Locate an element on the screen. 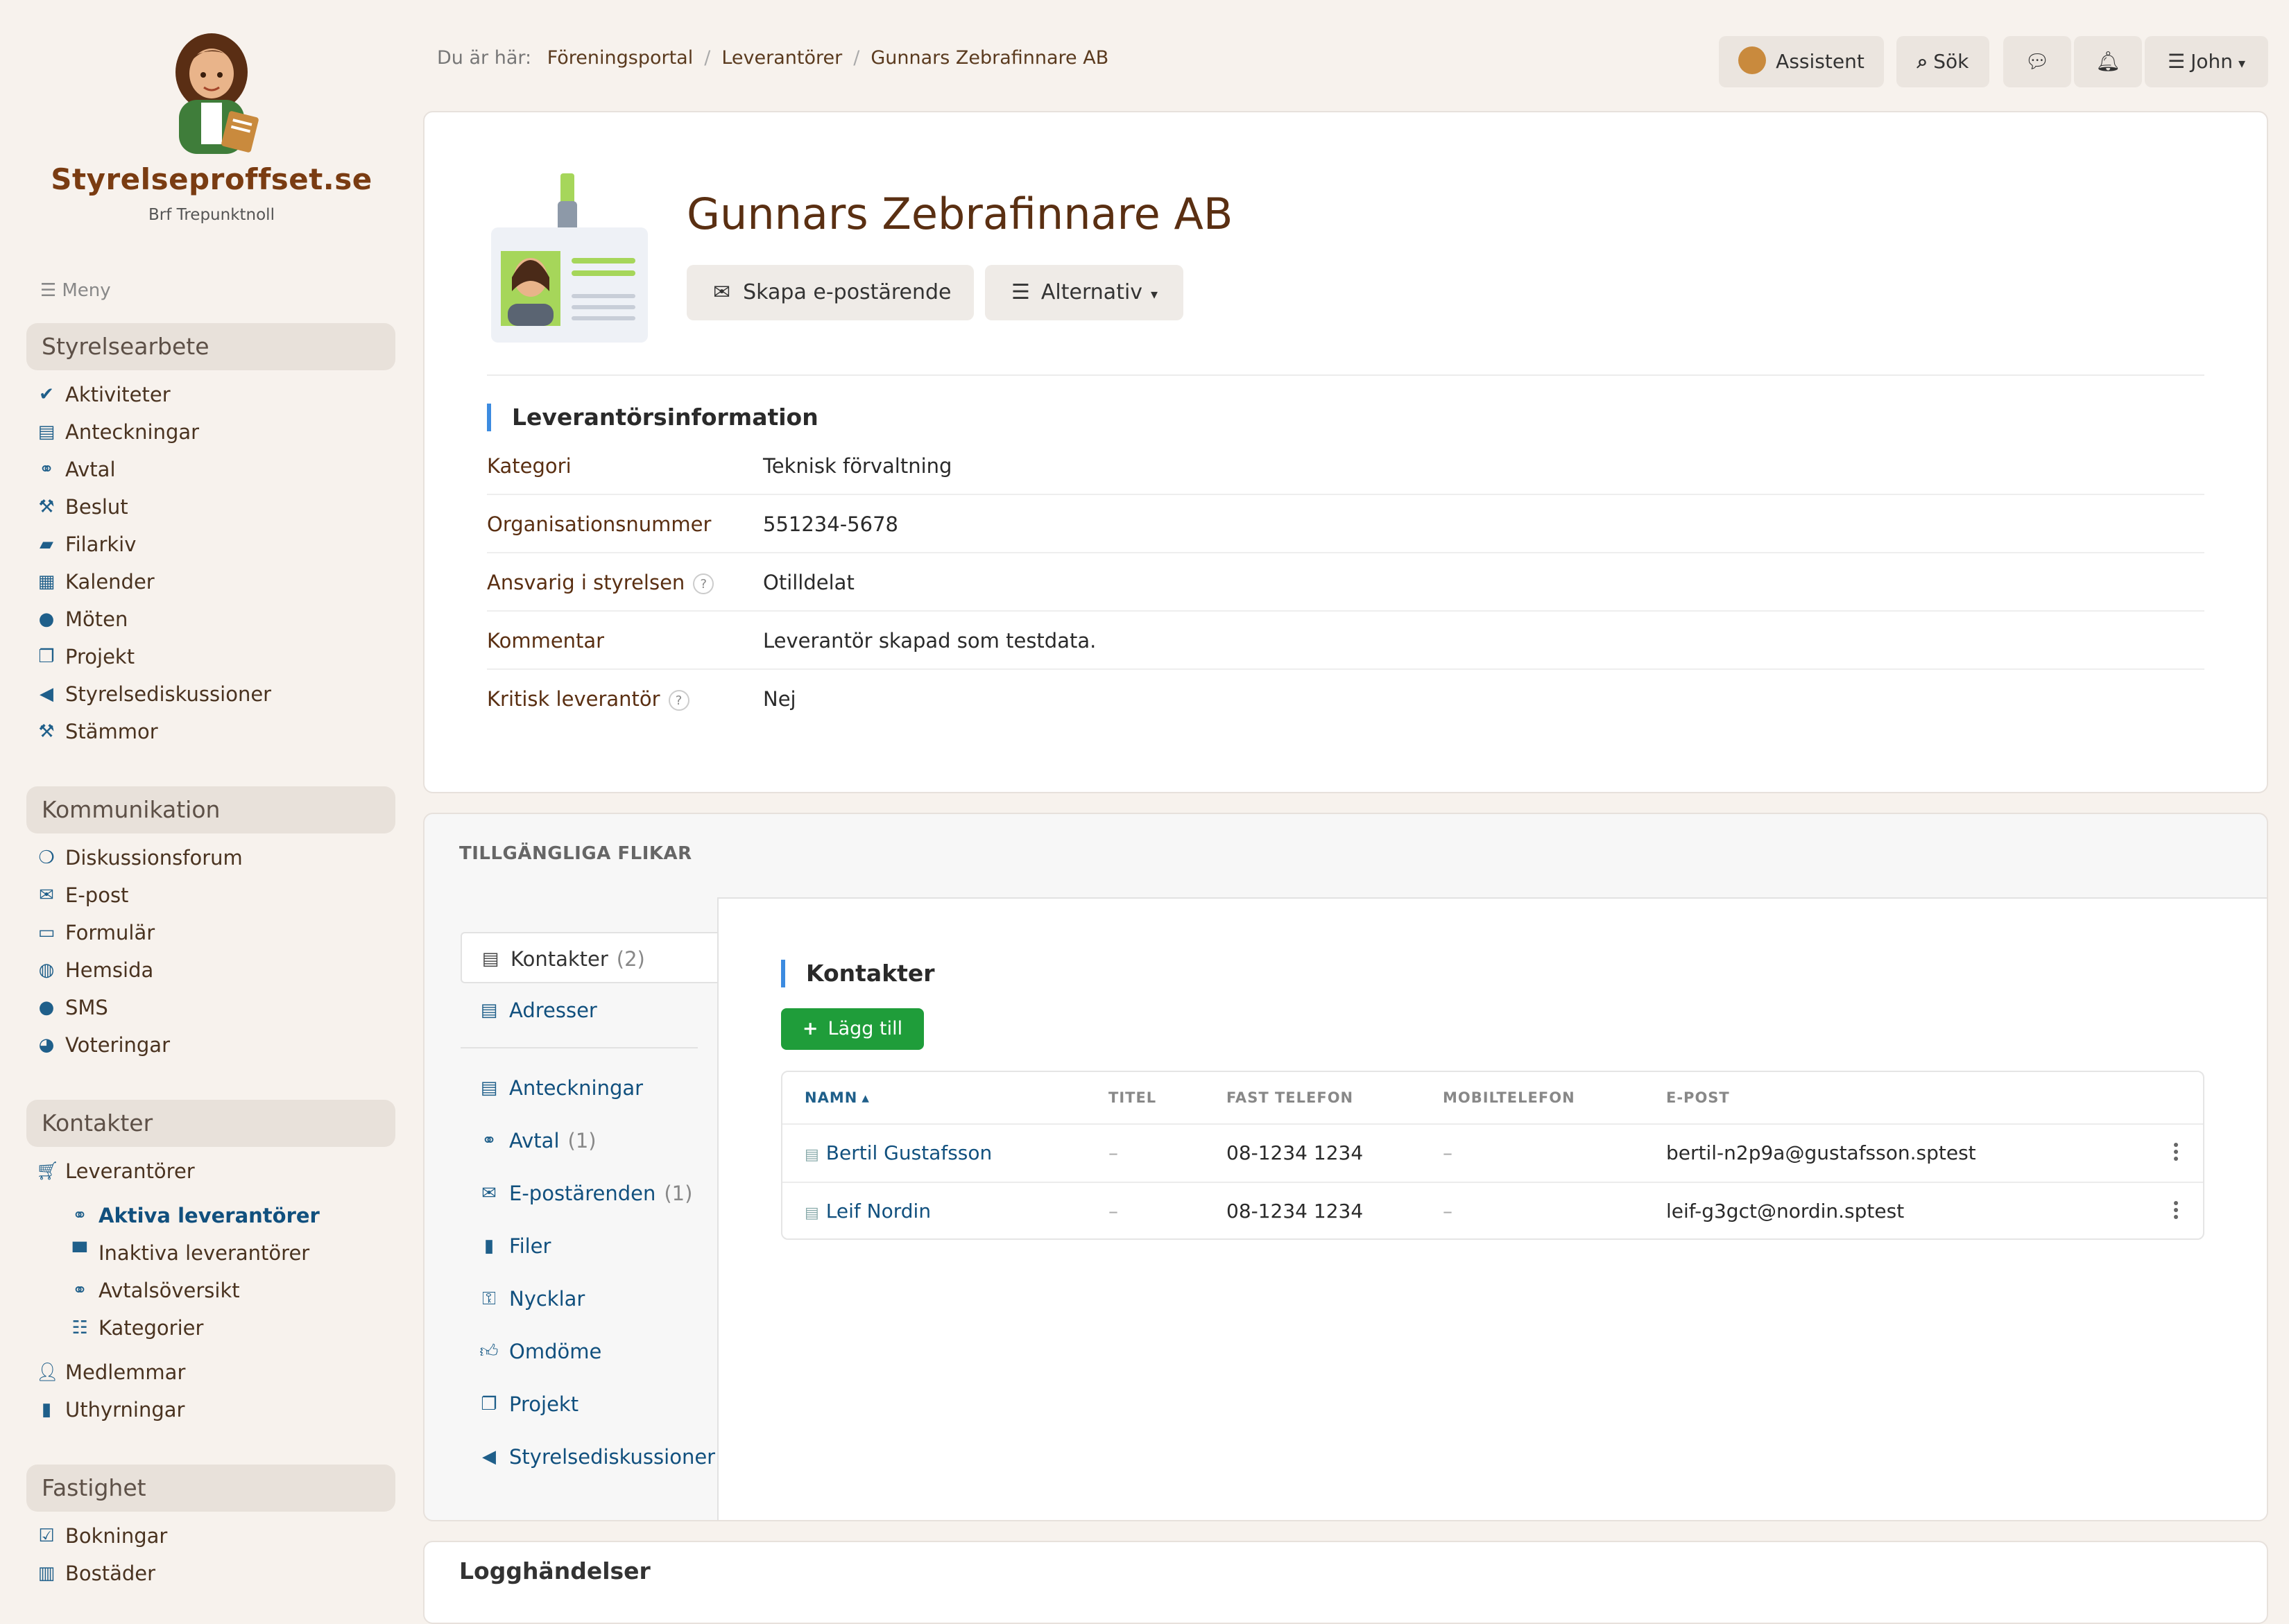 The width and height of the screenshot is (2289, 1624). tab-projekt: ❐ Projekt is located at coordinates (589, 1404).